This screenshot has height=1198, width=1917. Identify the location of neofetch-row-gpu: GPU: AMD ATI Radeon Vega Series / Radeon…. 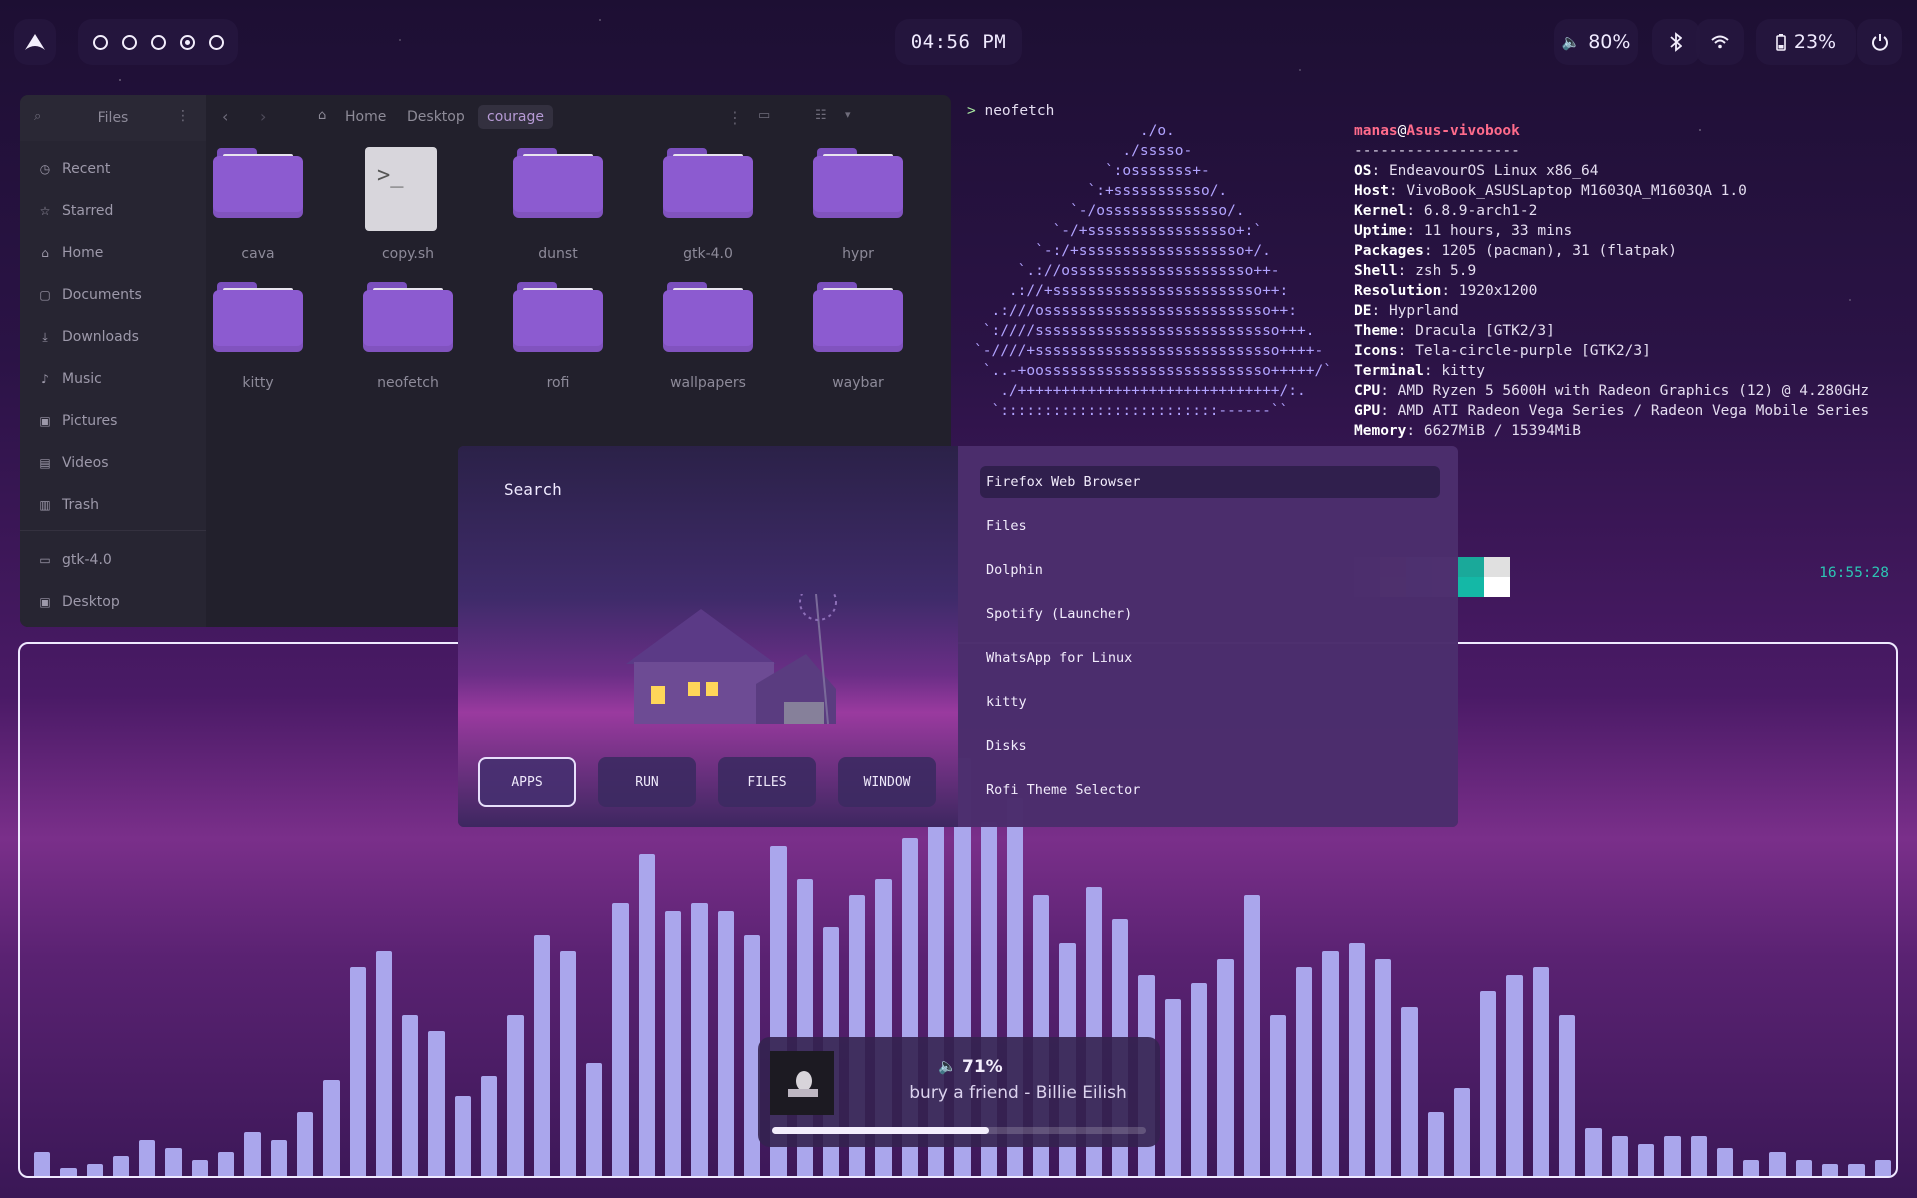
(1611, 411).